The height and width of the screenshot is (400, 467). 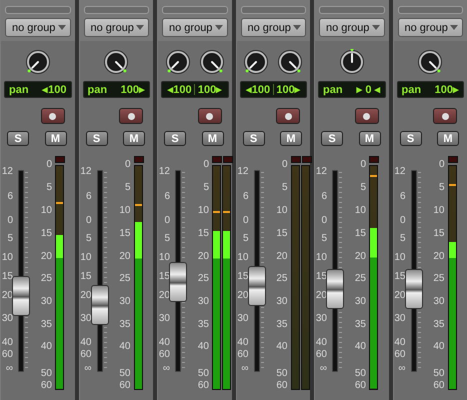 I want to click on pan-value: ▸ 0 ◂, so click(x=368, y=89).